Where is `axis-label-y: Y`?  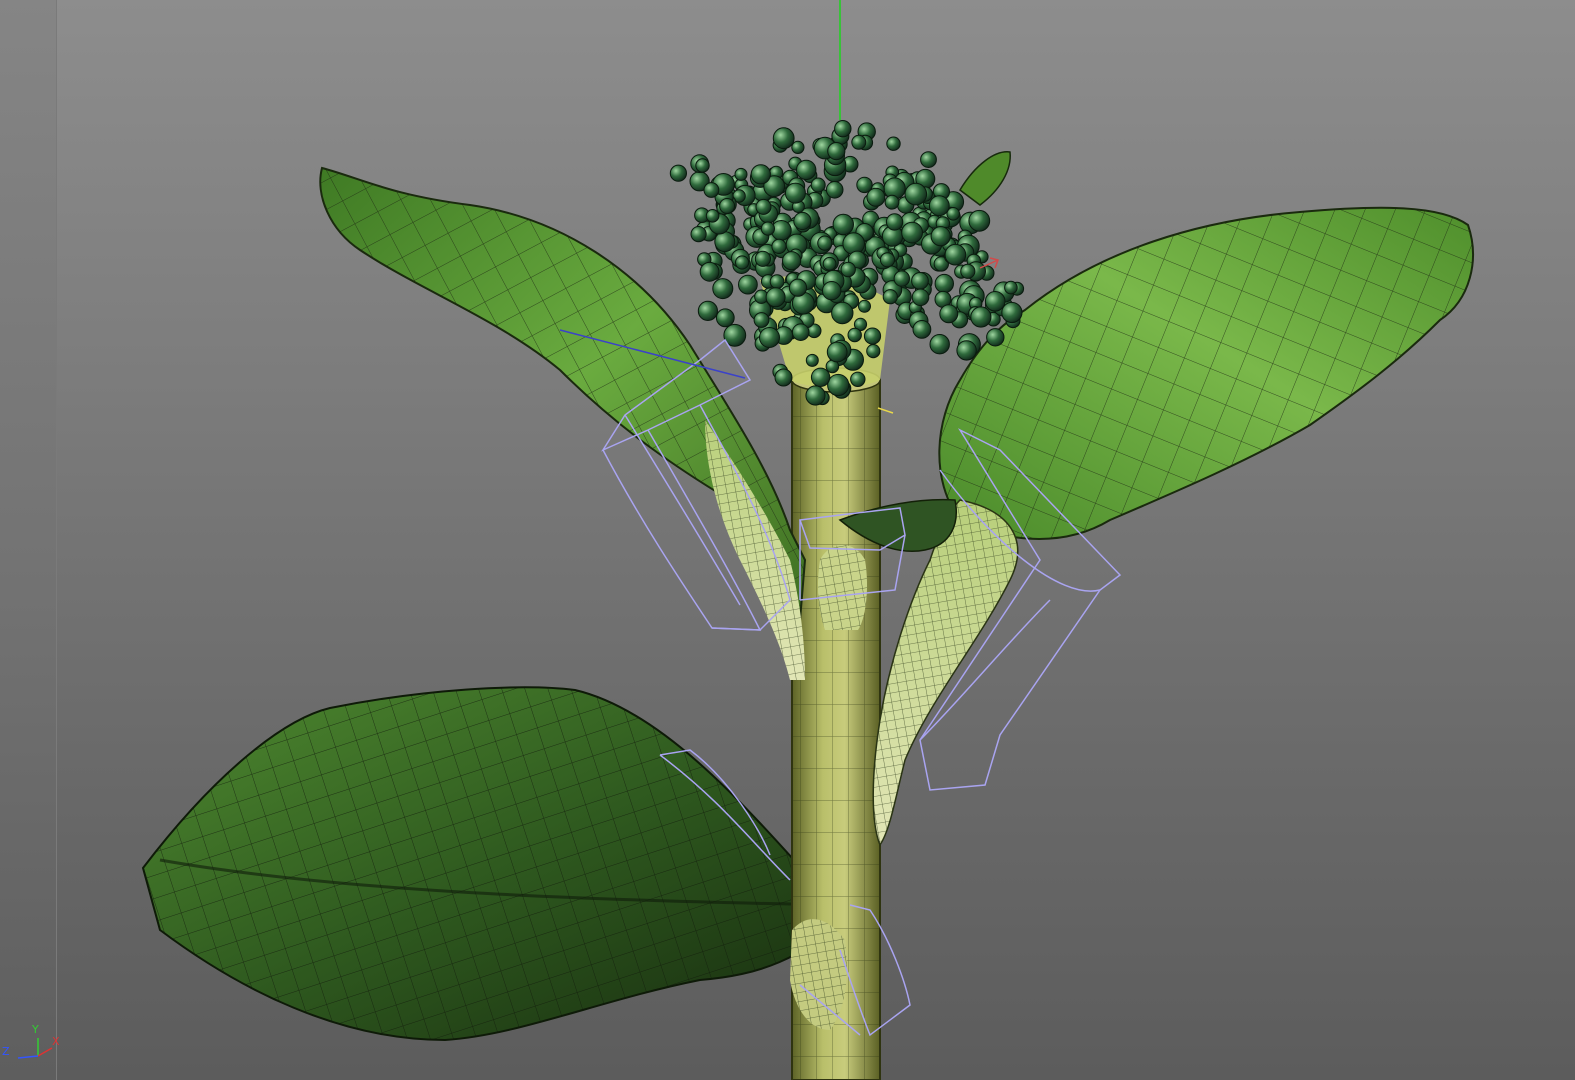
axis-label-y: Y is located at coordinates (35, 1029).